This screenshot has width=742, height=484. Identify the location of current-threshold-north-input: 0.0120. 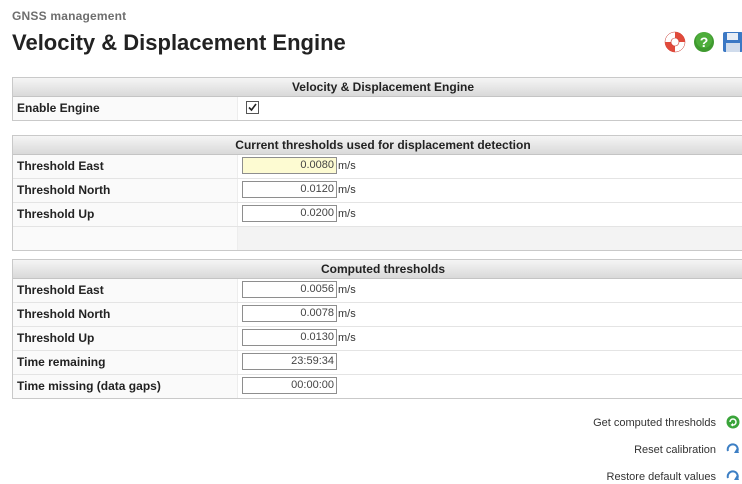
(289, 189).